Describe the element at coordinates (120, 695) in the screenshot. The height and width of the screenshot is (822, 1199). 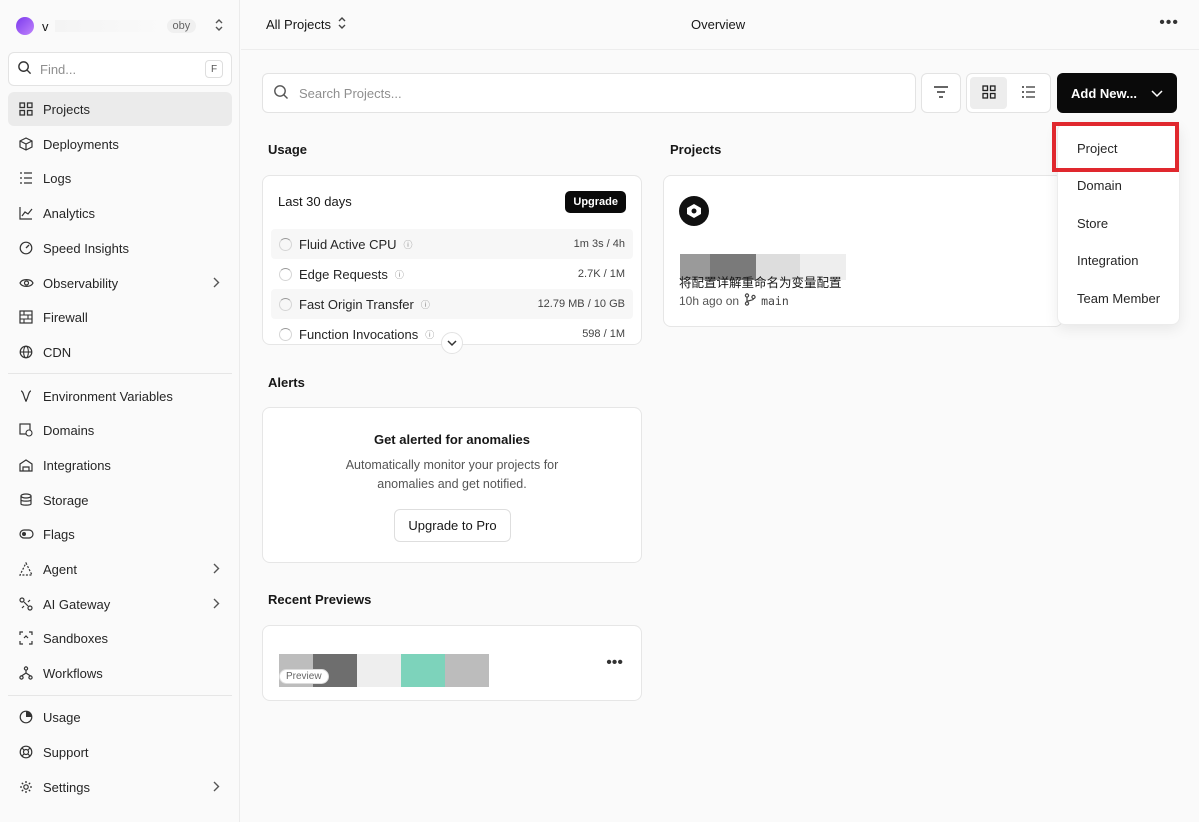
I see `sidebar-divider` at that location.